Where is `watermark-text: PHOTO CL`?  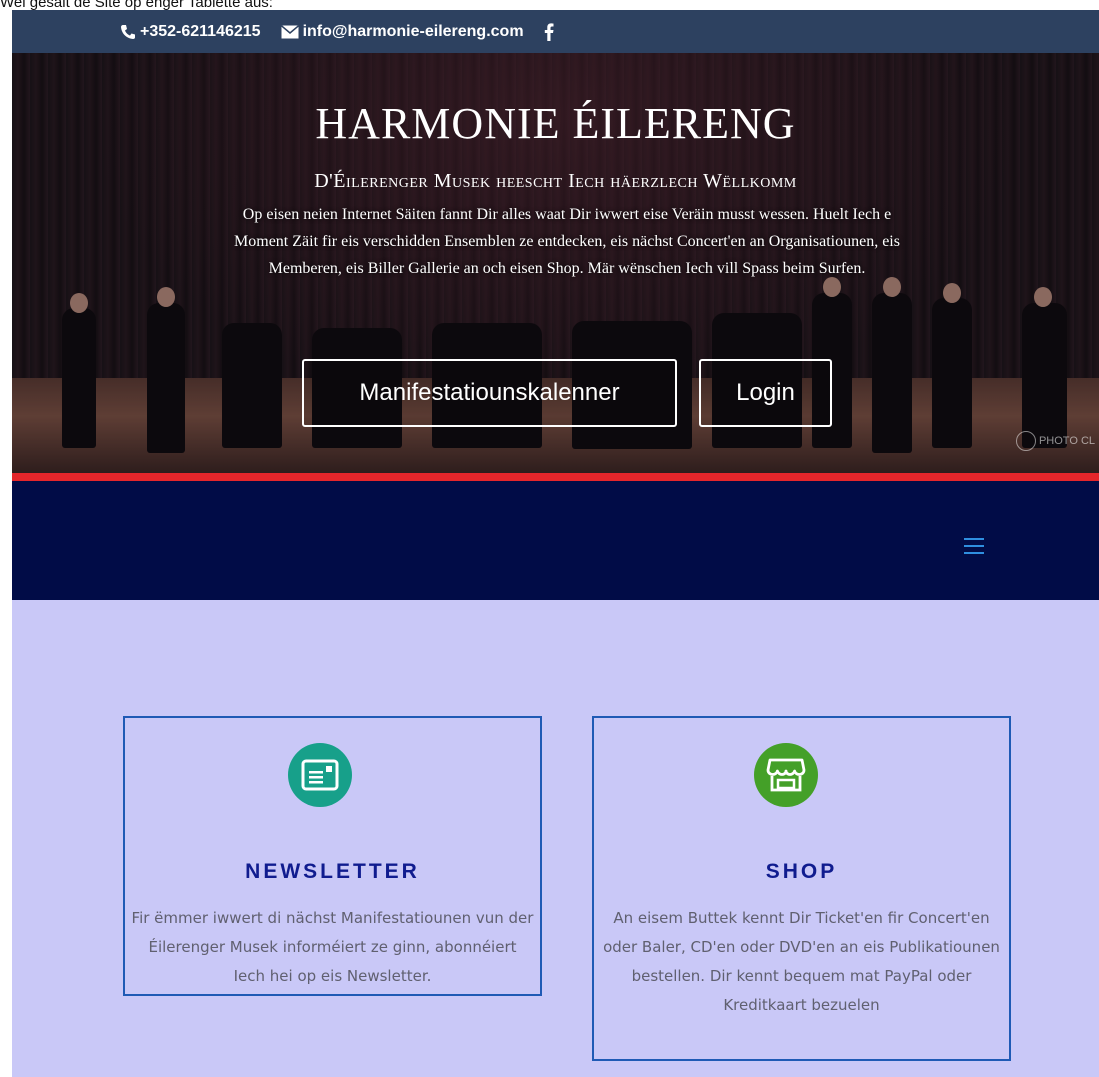 watermark-text: PHOTO CL is located at coordinates (1066, 441).